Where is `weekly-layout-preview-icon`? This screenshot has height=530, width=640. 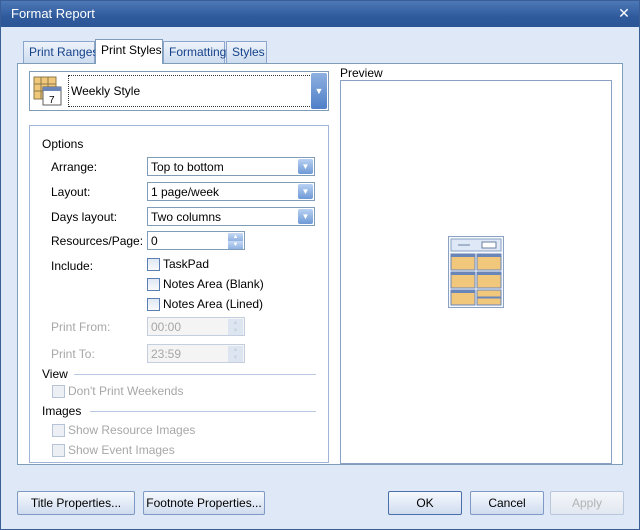
weekly-layout-preview-icon is located at coordinates (476, 272).